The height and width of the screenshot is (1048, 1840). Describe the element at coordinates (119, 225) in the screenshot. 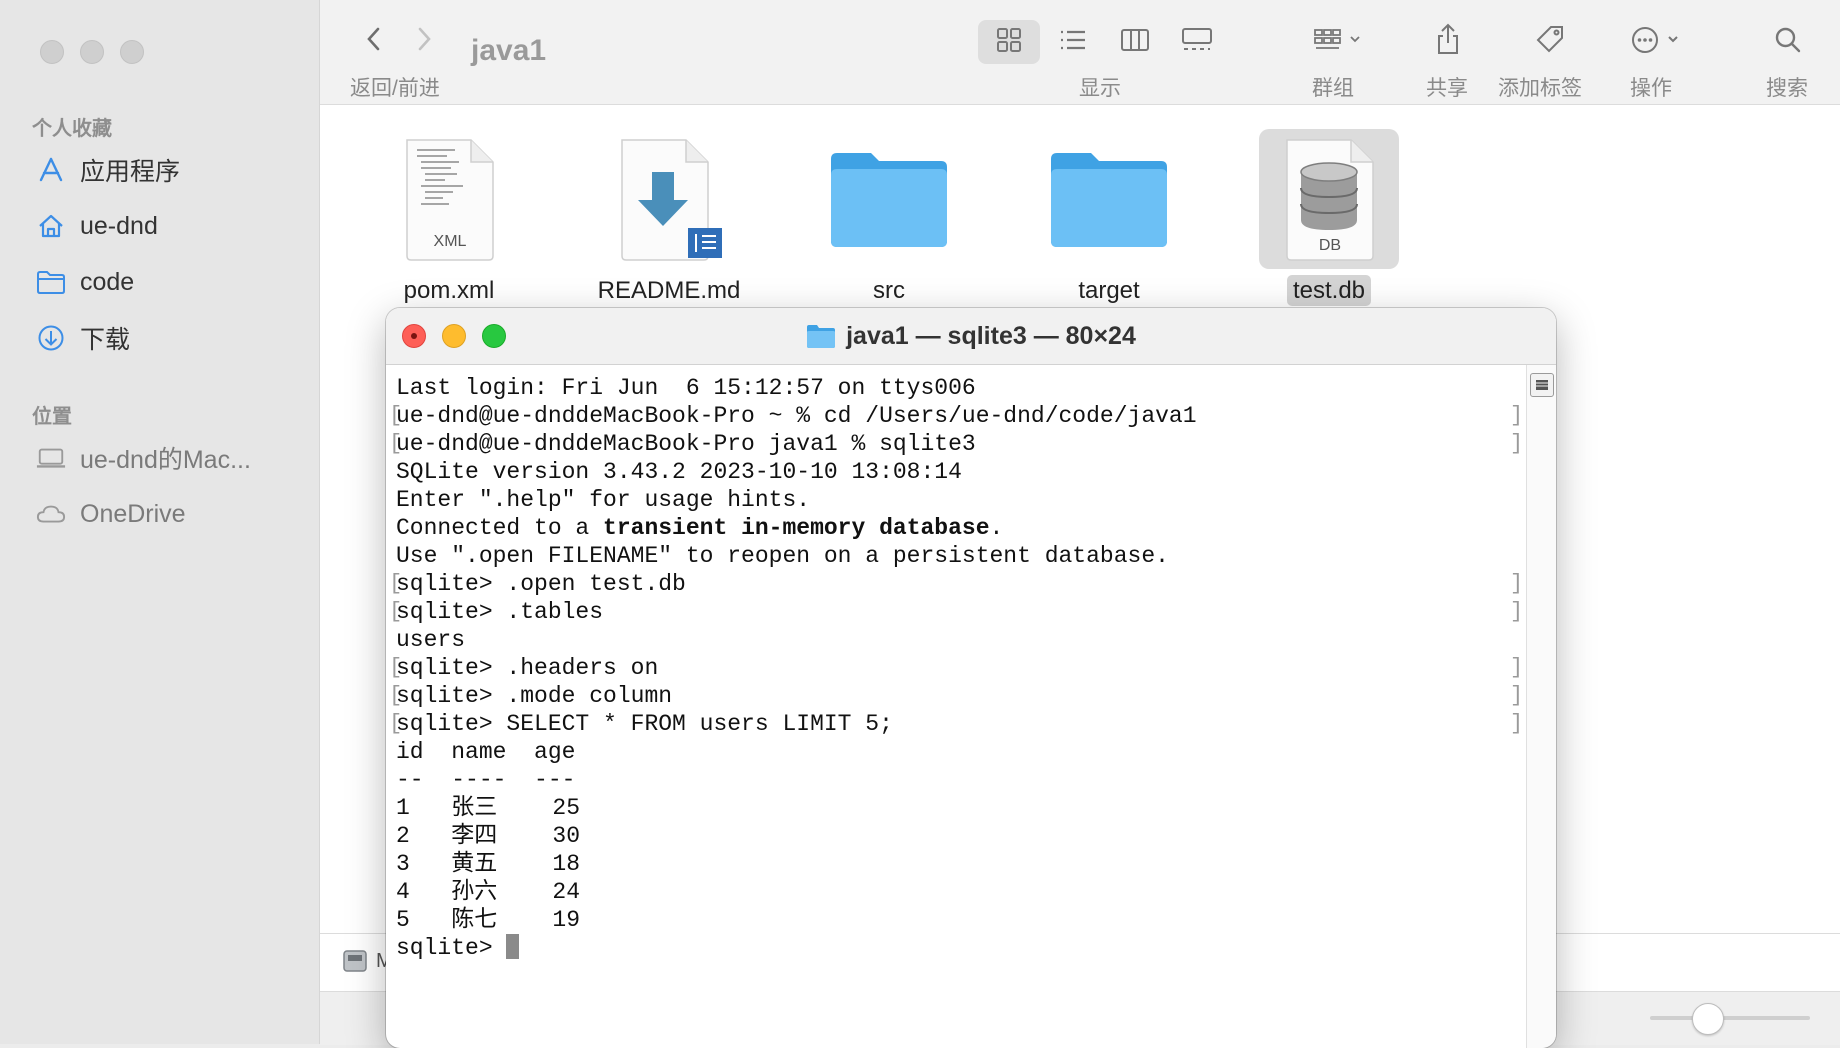

I see `sidebar-item-label: ue-dnd` at that location.